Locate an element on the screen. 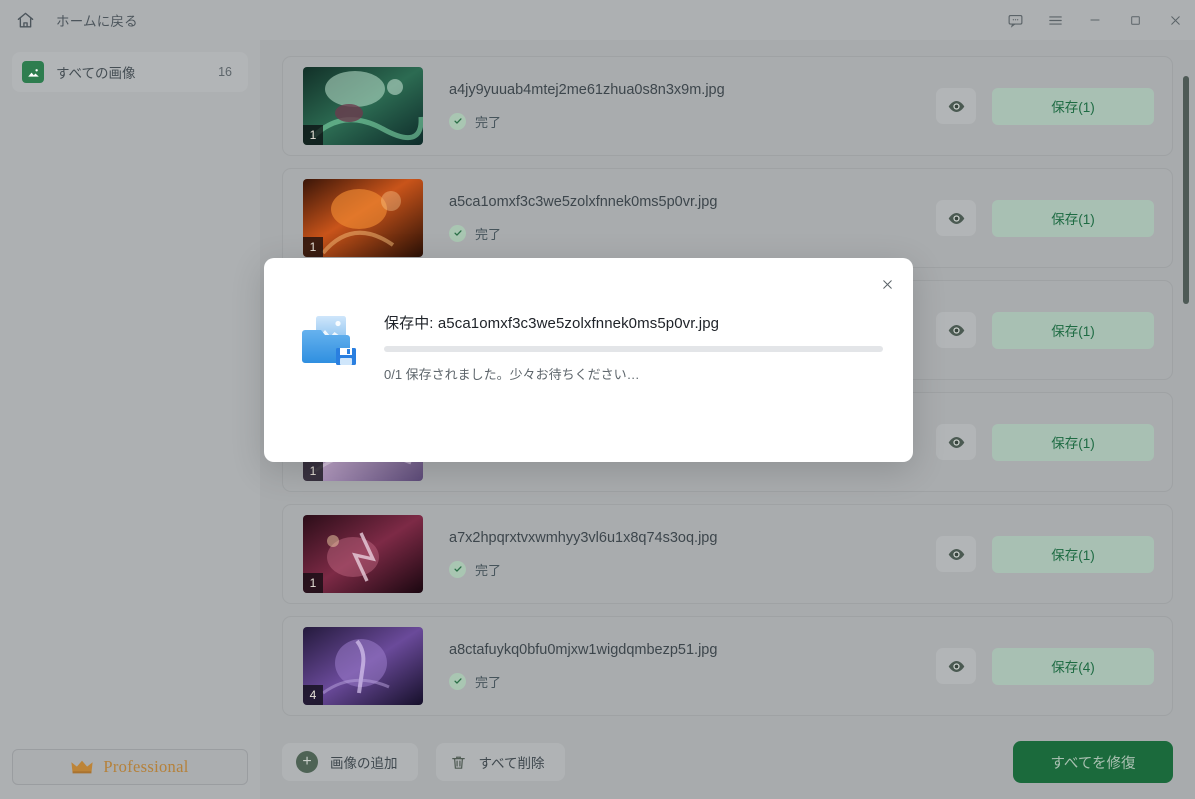  file-name: a4jy9yuuab4mtej2me61zhua0s8n3x9m.jpg is located at coordinates (587, 89).